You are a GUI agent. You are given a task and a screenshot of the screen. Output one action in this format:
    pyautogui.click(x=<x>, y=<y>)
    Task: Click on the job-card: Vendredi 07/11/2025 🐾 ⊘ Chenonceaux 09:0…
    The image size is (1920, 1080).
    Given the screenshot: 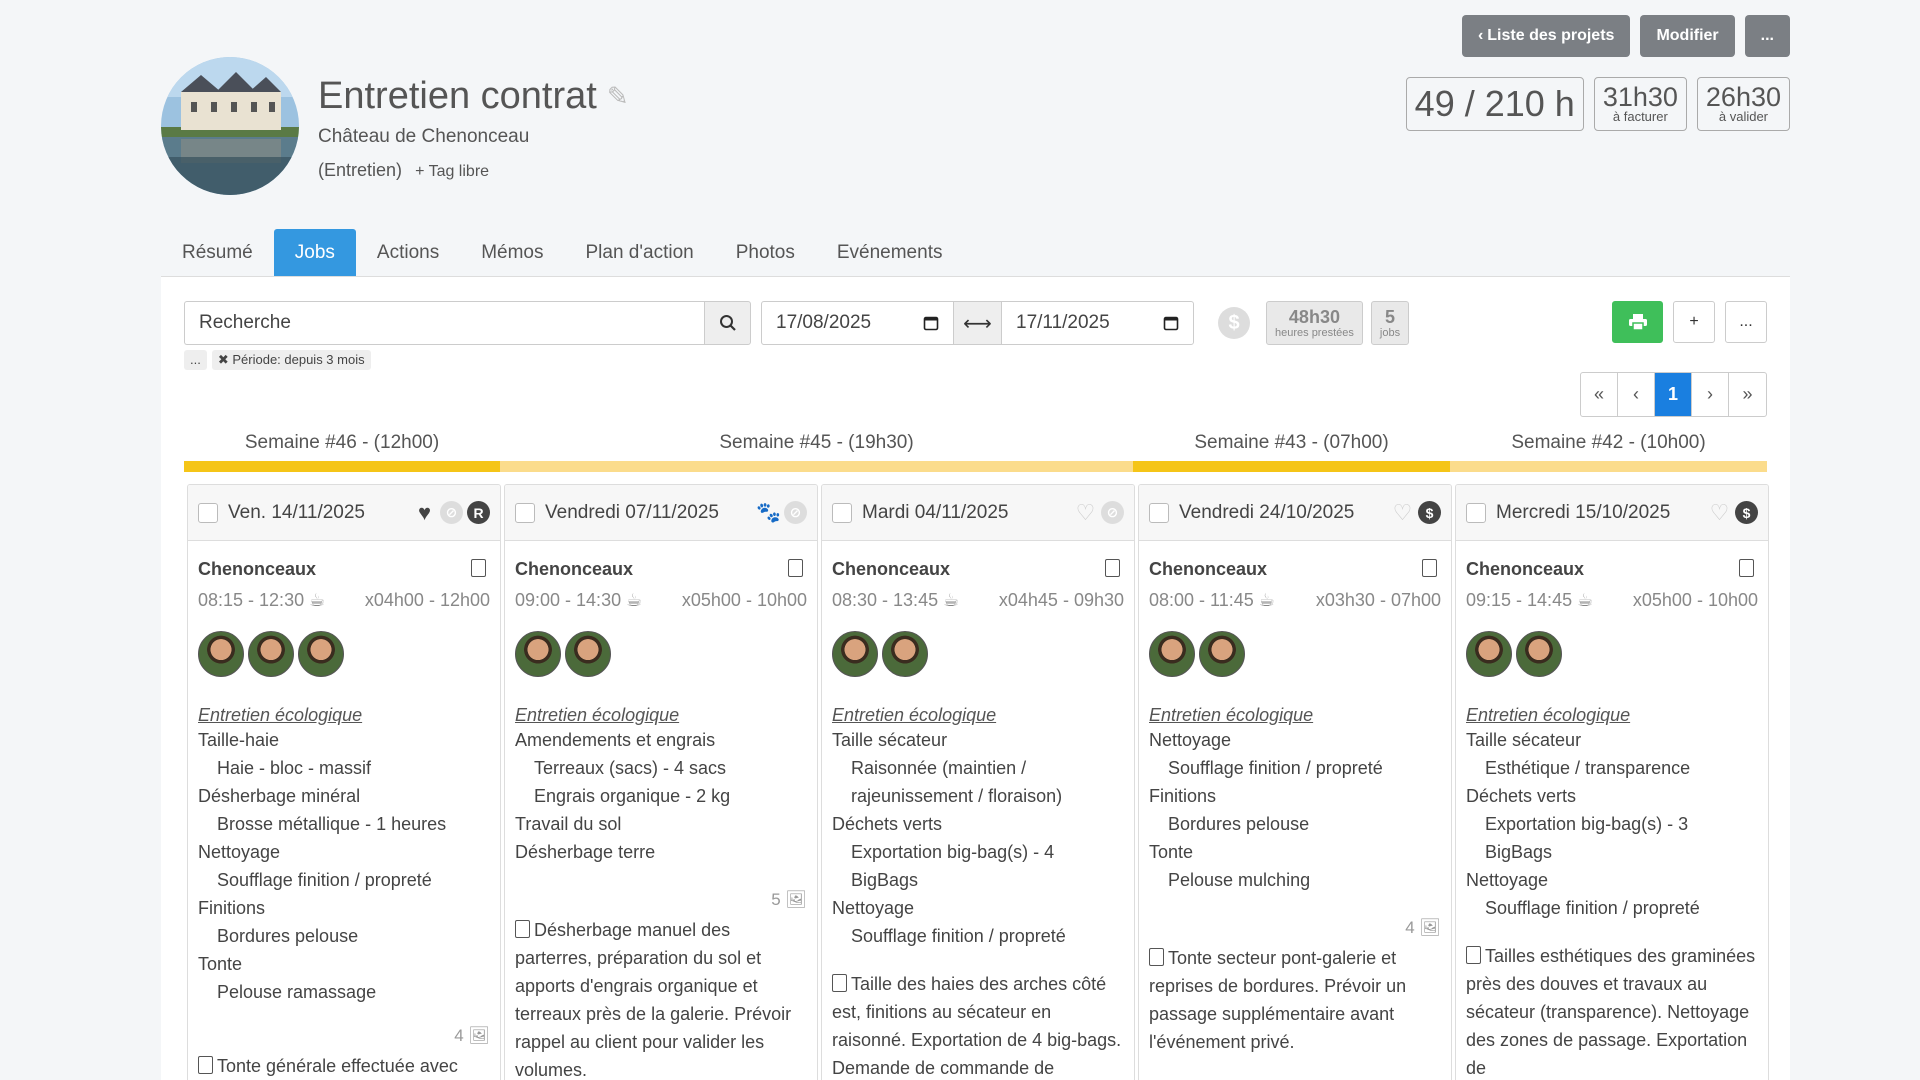 What is the action you would take?
    pyautogui.click(x=661, y=782)
    